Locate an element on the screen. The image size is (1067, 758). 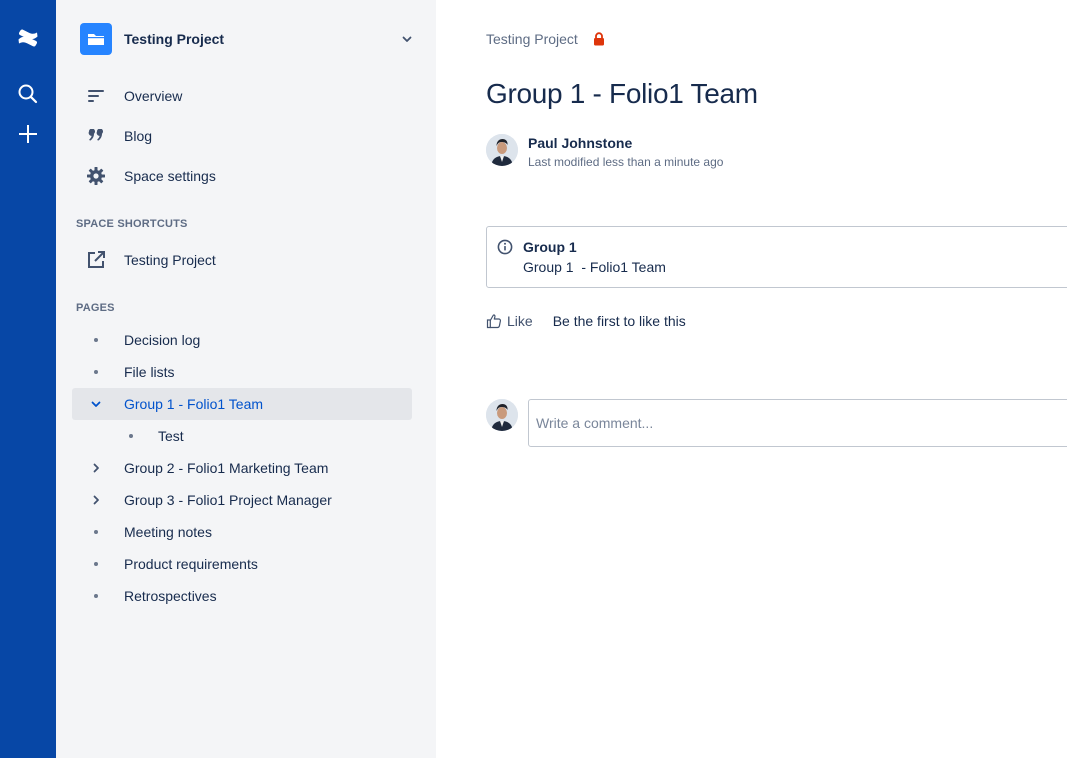
folder-icon is located at coordinates (96, 39).